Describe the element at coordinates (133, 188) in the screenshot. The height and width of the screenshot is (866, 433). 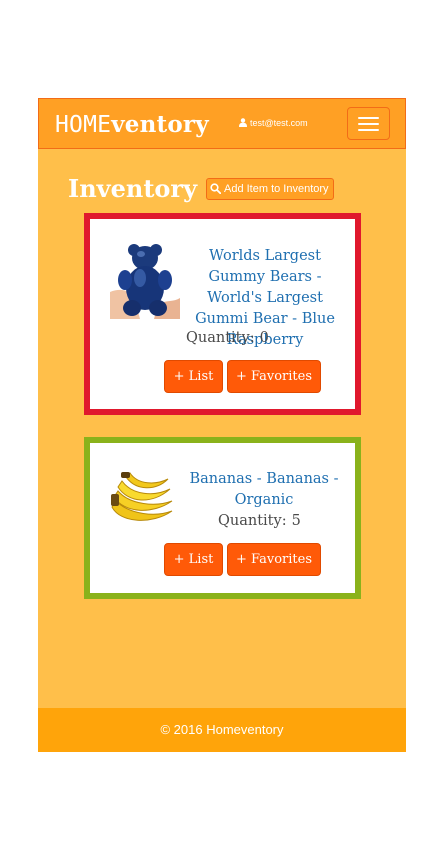
I see `page-title: Inventory` at that location.